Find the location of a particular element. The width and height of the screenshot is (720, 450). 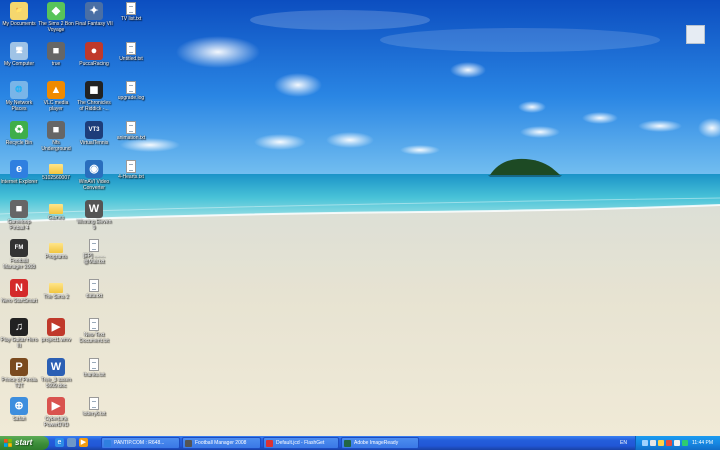

flashget-icon is located at coordinates (269, 443).